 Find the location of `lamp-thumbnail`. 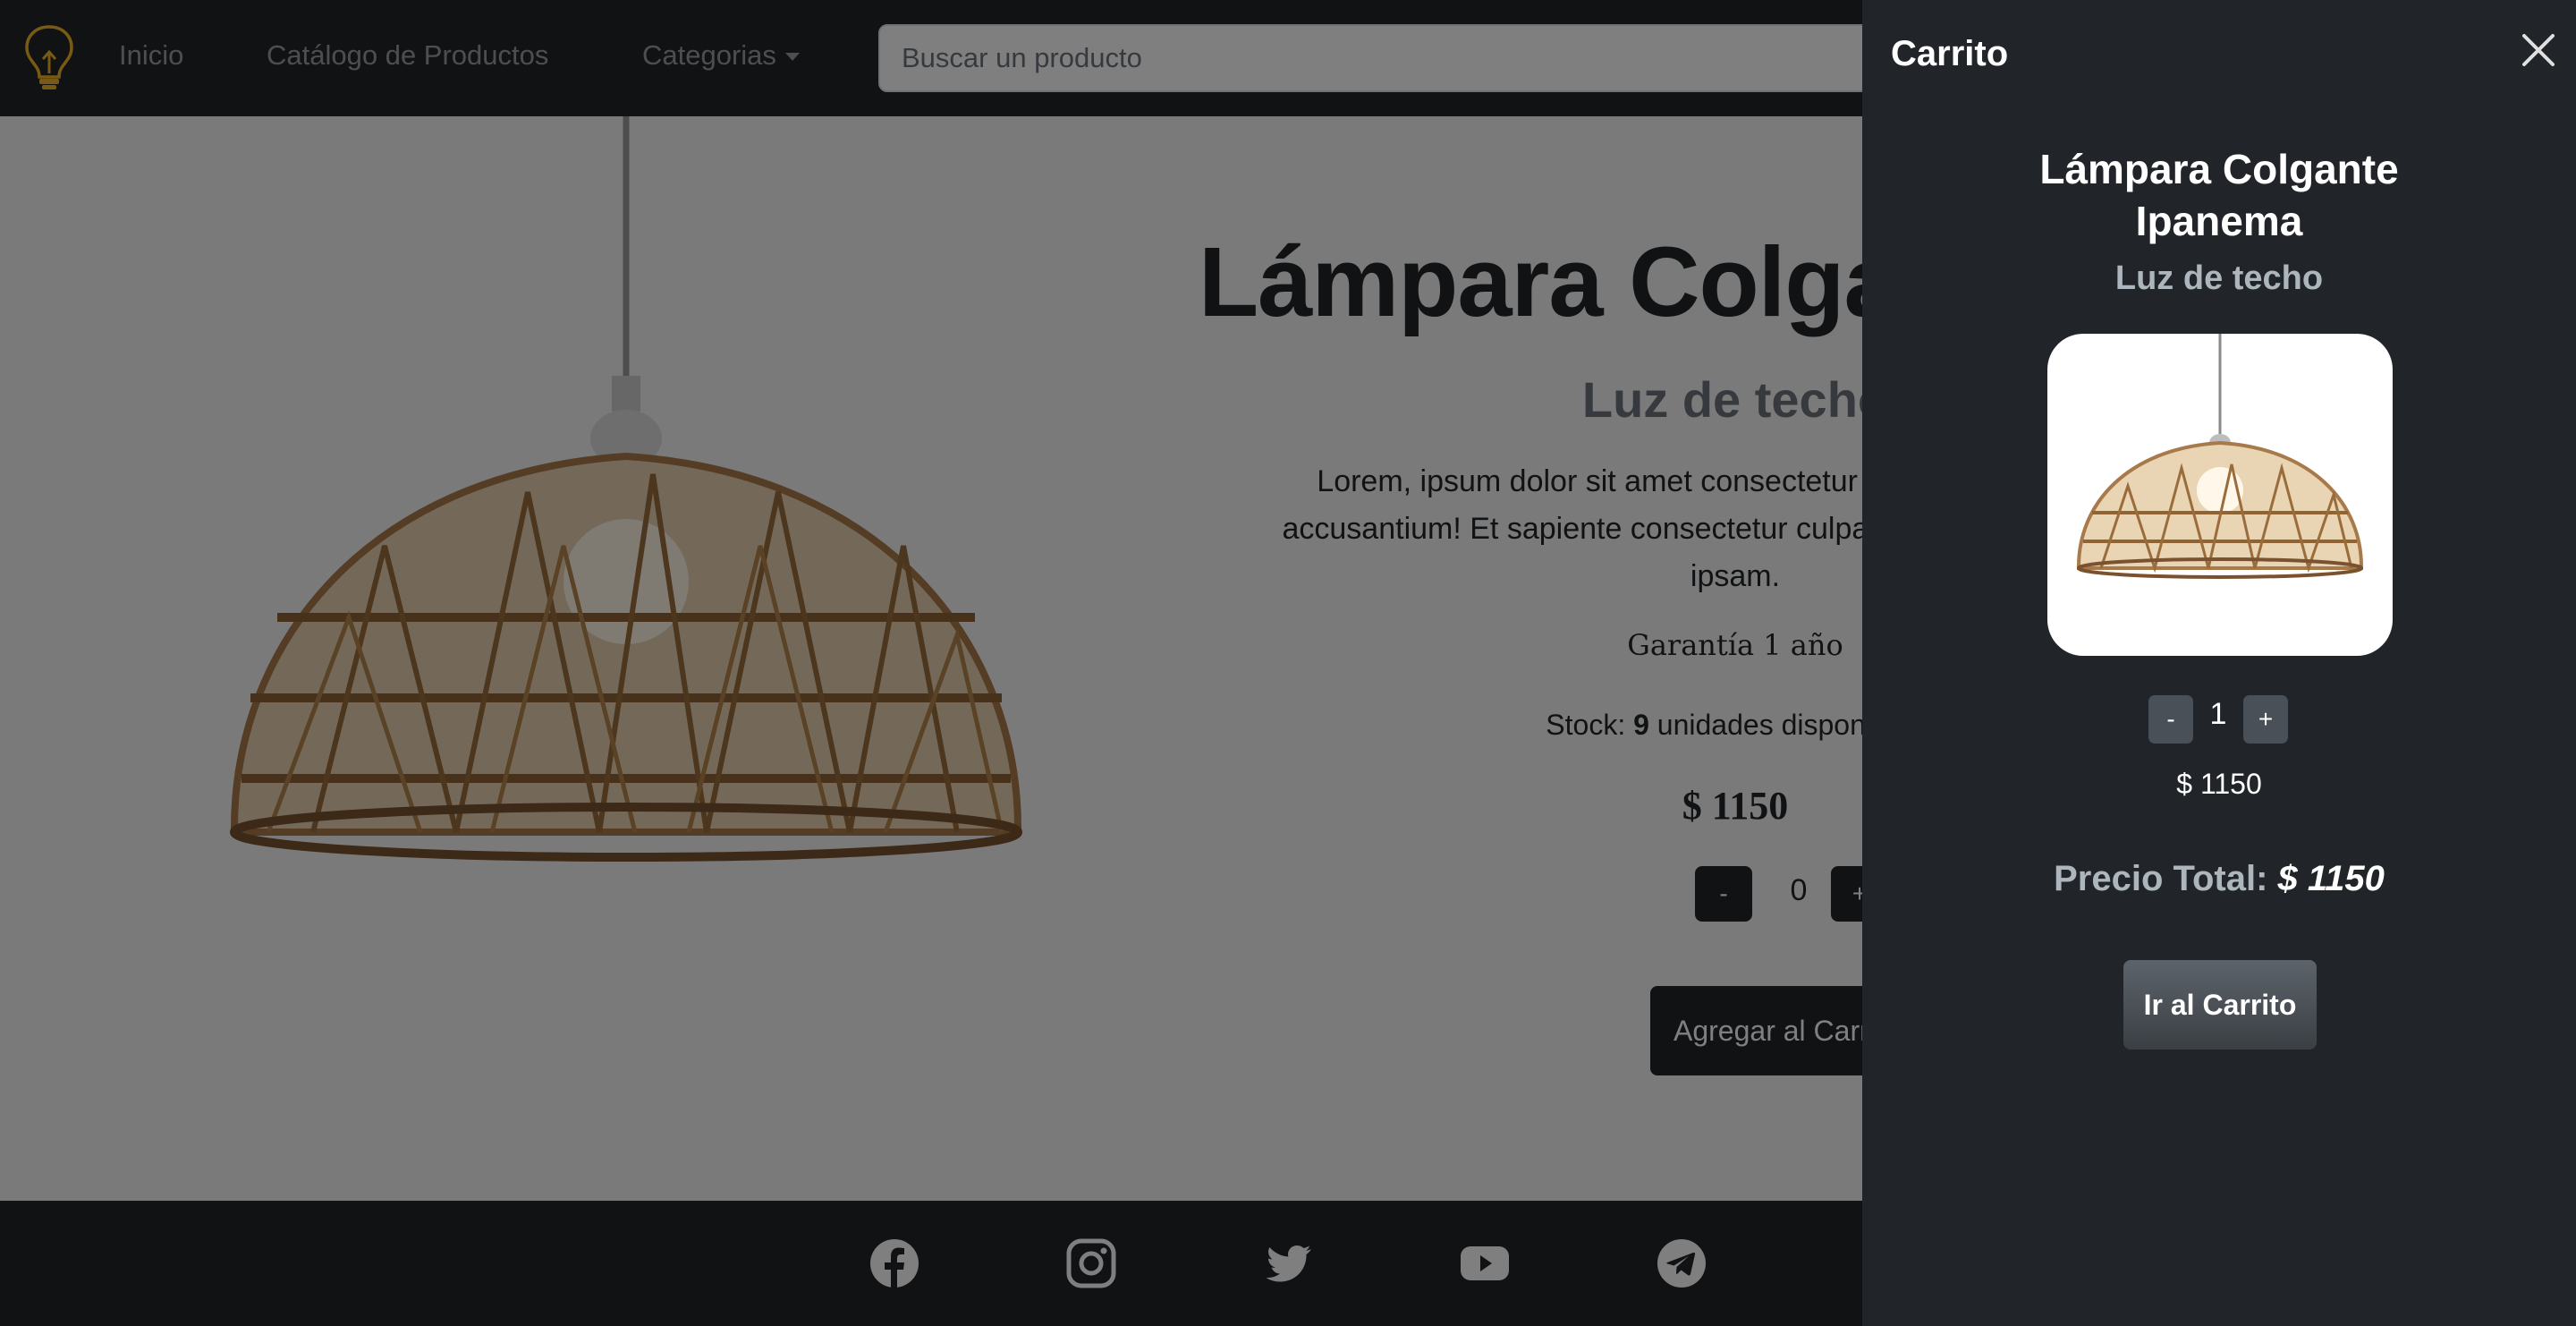

lamp-thumbnail is located at coordinates (2220, 457).